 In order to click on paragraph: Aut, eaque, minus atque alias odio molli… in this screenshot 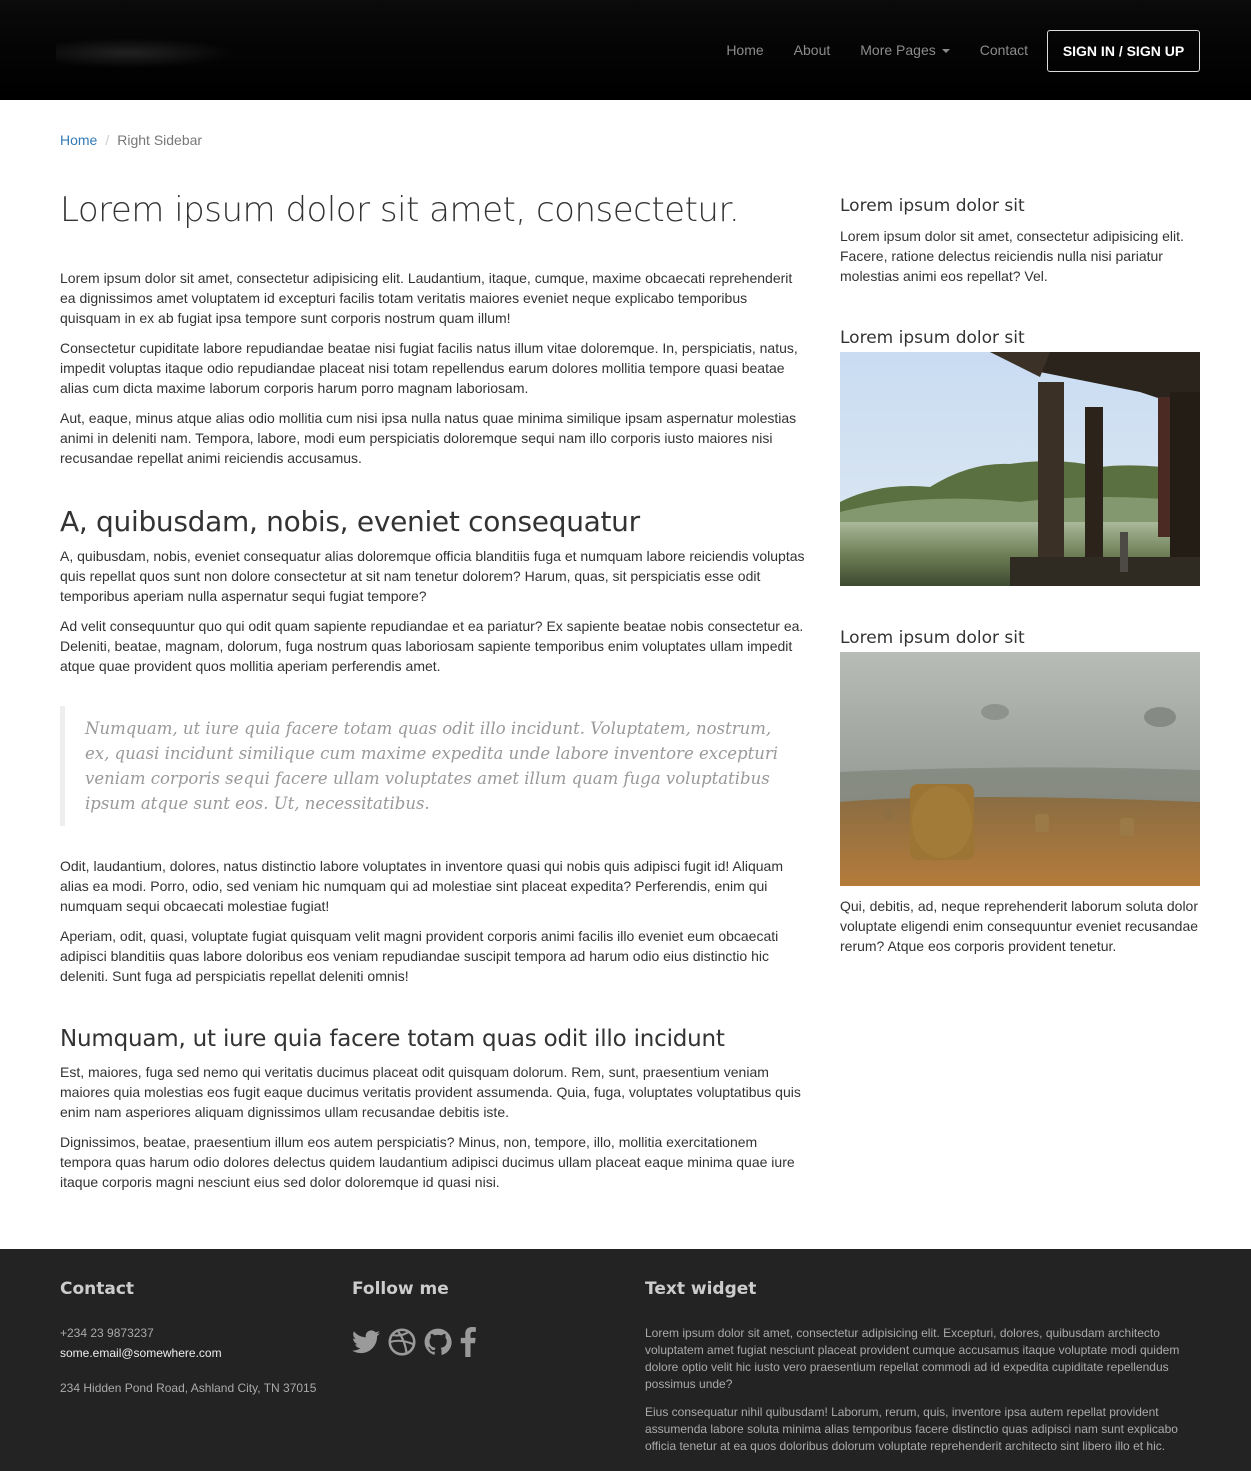, I will do `click(428, 438)`.